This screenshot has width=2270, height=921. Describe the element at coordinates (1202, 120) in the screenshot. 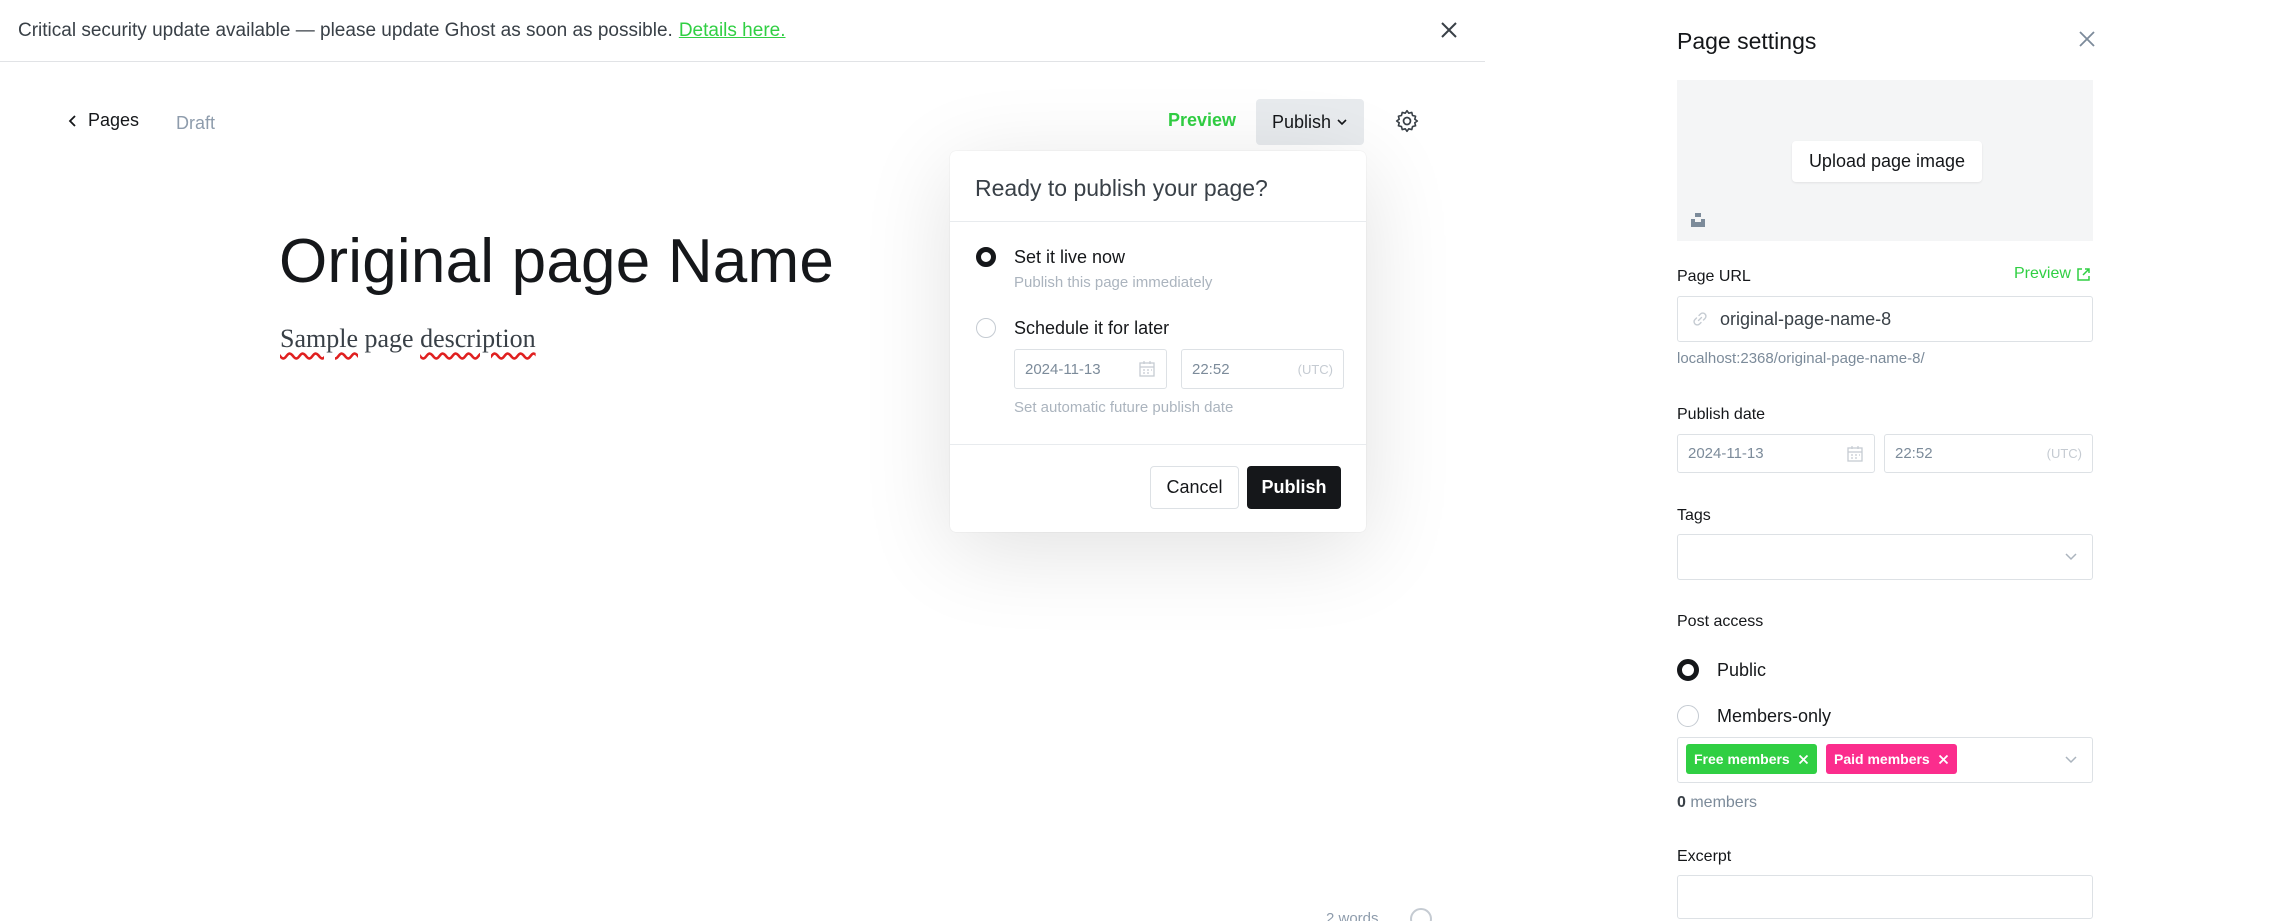

I see `preview-button: Preview` at that location.